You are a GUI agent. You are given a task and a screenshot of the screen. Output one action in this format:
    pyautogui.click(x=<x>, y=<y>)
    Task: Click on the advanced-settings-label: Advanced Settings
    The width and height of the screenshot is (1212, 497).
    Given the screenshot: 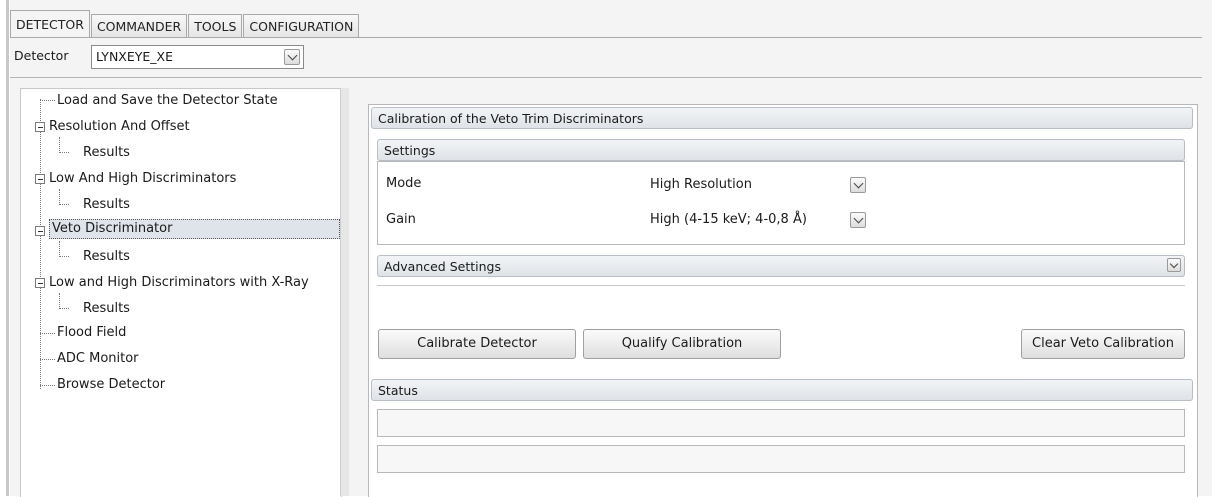 What is the action you would take?
    pyautogui.click(x=442, y=266)
    